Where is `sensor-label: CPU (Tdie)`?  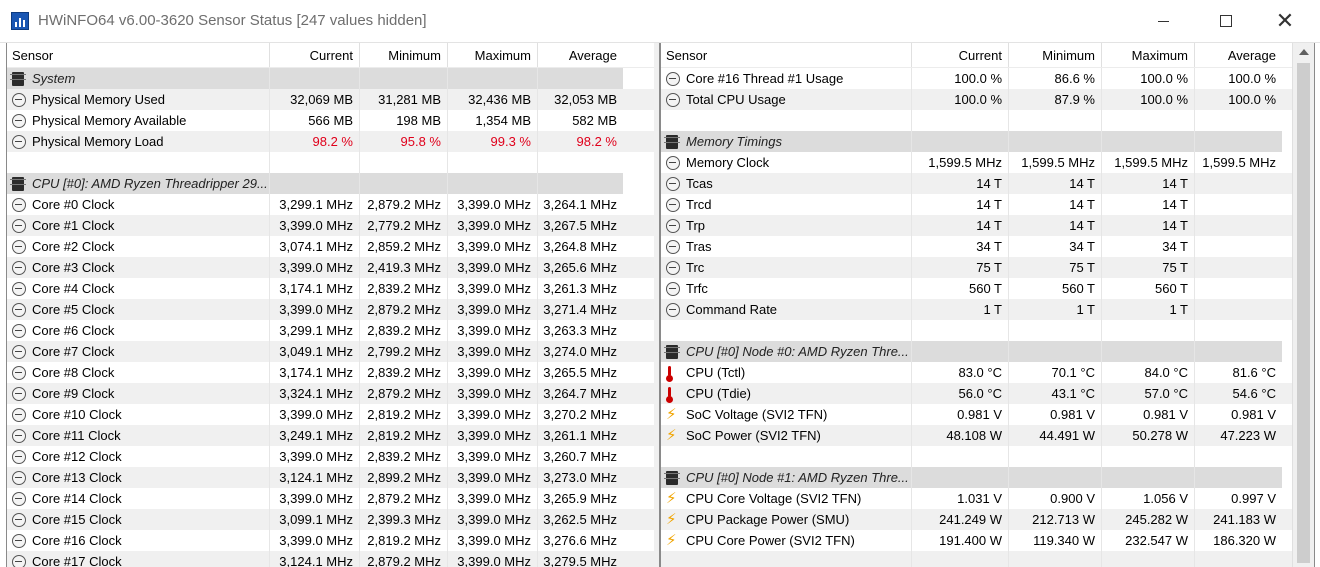
sensor-label: CPU (Tdie) is located at coordinates (719, 393).